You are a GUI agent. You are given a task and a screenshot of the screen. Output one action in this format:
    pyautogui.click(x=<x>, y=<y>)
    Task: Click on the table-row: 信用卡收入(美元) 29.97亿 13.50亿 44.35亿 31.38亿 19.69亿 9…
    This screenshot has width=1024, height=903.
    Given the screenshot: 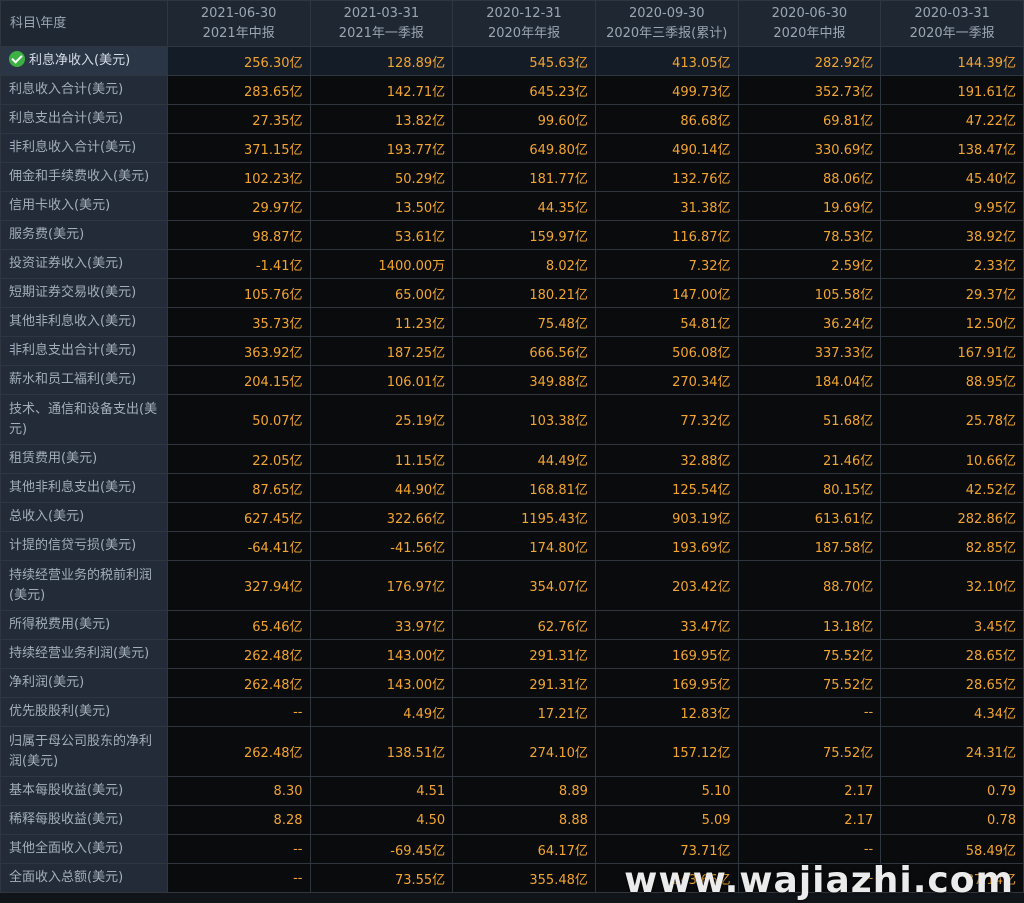 What is the action you would take?
    pyautogui.click(x=512, y=206)
    